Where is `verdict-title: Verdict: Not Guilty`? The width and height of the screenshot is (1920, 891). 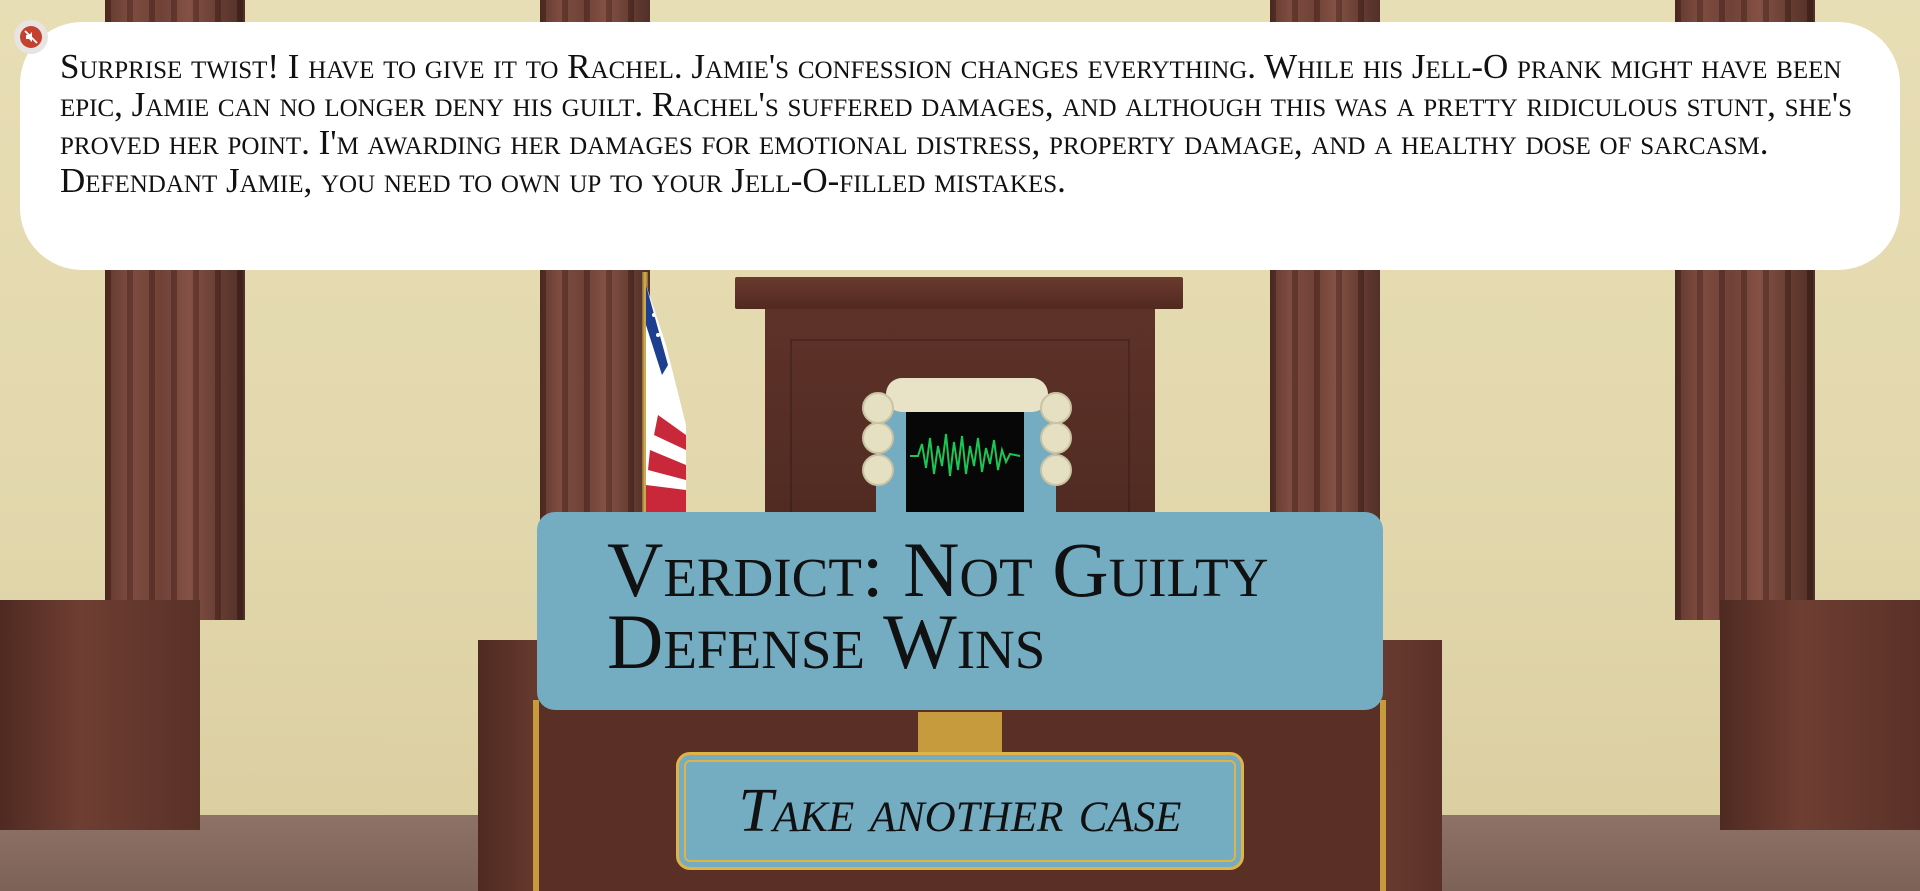
verdict-title: Verdict: Not Guilty is located at coordinates (938, 569).